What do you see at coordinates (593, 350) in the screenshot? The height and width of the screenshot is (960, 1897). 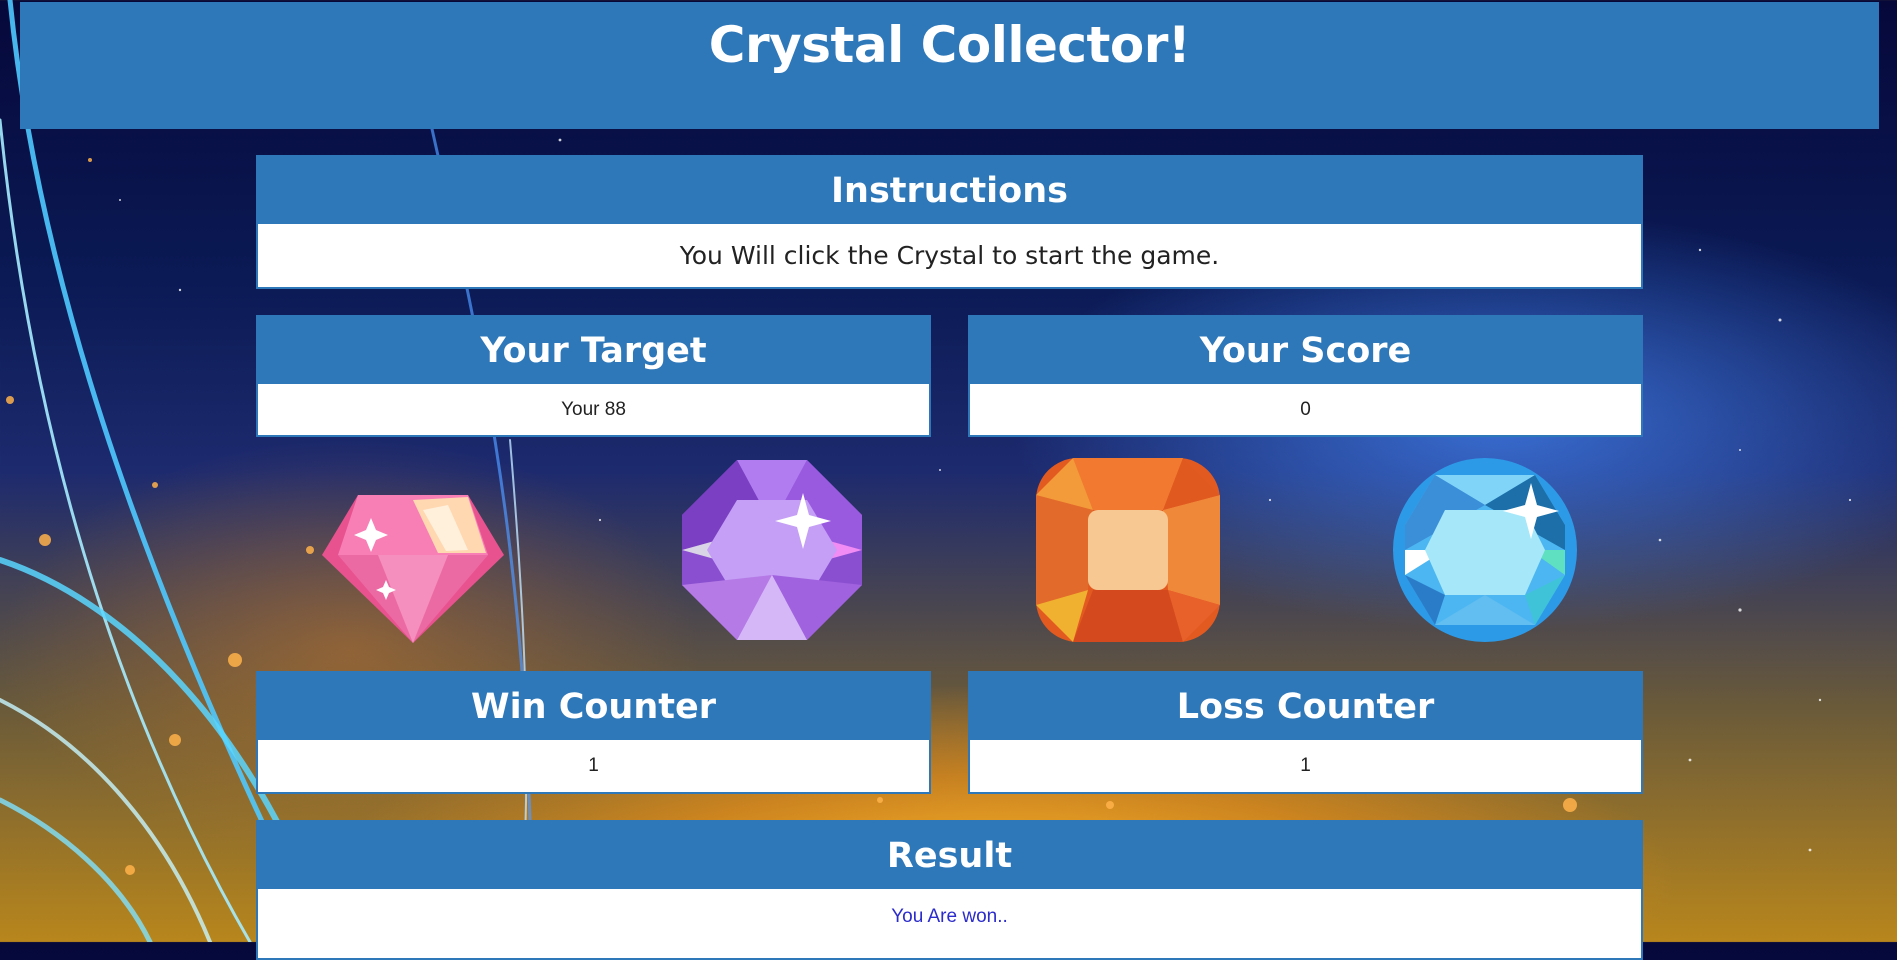 I see `target-heading: Your Target` at bounding box center [593, 350].